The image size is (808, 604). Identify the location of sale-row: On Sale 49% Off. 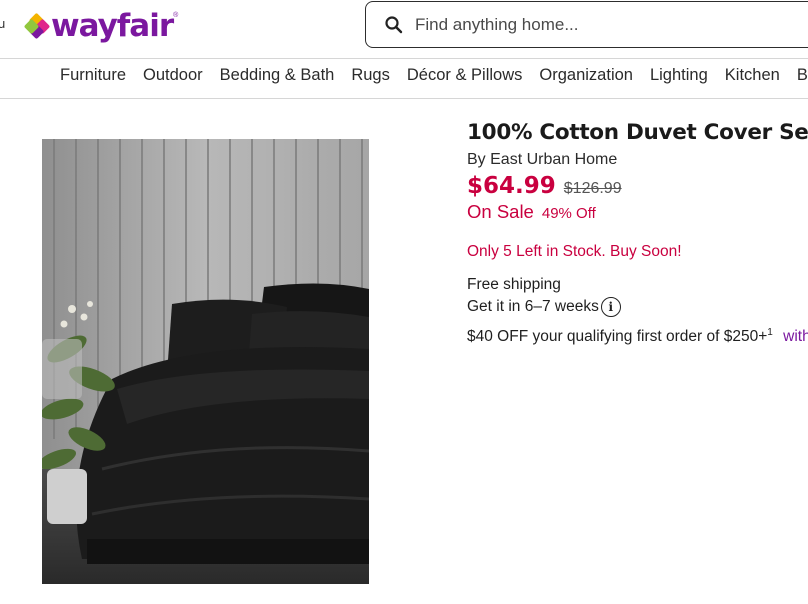
(637, 212).